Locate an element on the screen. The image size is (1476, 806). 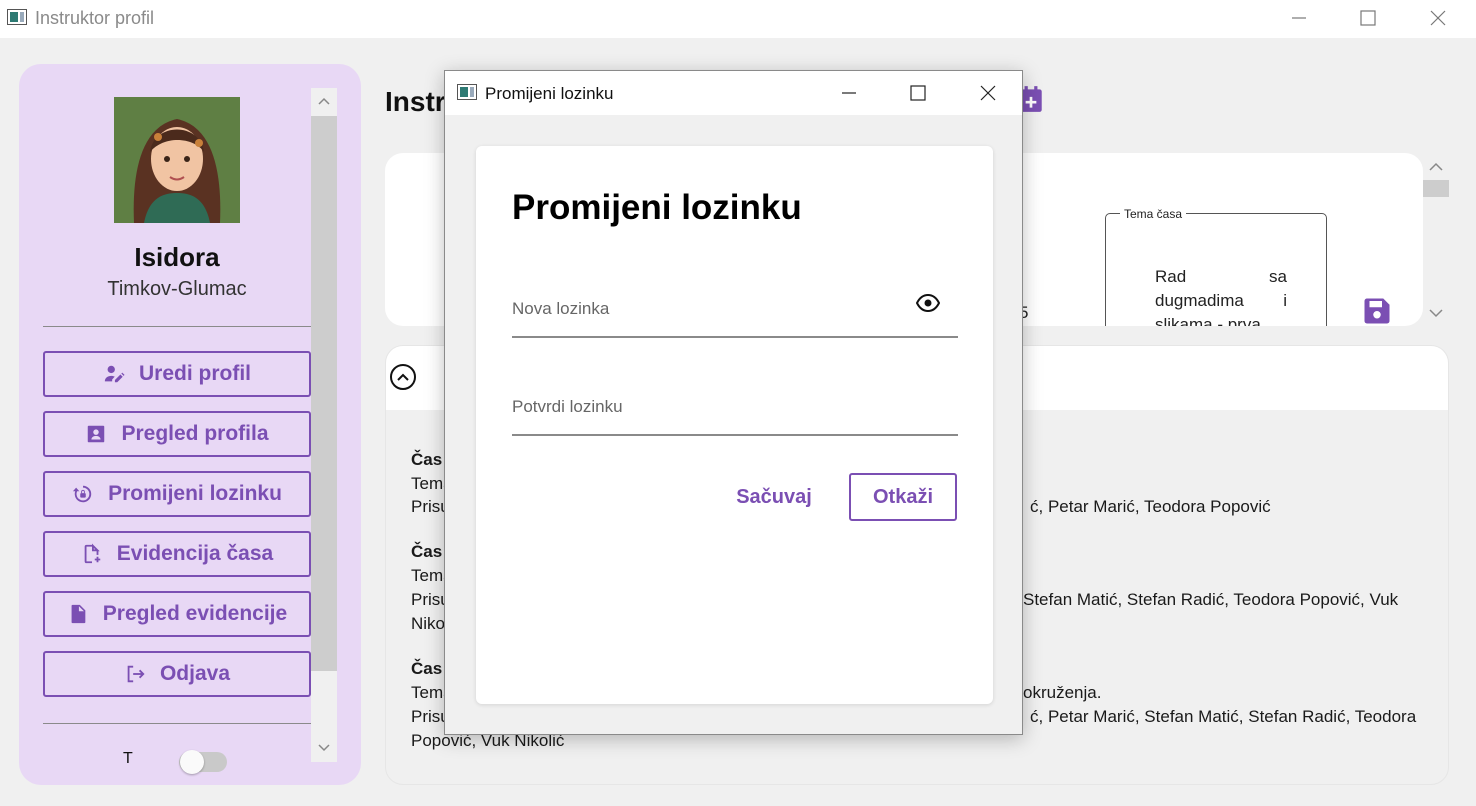
content-scroll-thumb is located at coordinates (1436, 188).